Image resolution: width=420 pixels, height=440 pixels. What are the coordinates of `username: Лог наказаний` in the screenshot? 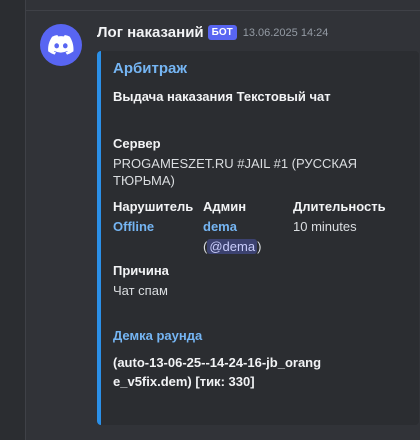 It's located at (150, 32).